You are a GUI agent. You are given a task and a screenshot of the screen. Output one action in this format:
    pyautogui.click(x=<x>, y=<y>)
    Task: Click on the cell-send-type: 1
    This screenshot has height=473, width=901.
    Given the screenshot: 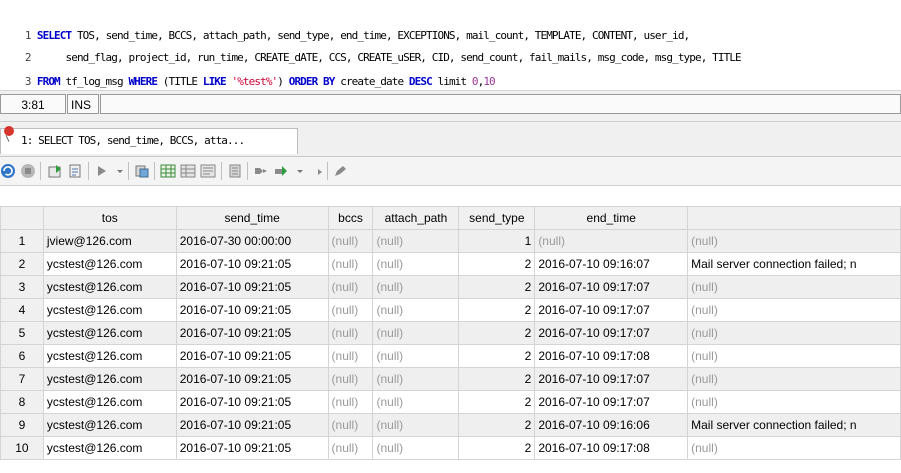 What is the action you would take?
    pyautogui.click(x=497, y=241)
    